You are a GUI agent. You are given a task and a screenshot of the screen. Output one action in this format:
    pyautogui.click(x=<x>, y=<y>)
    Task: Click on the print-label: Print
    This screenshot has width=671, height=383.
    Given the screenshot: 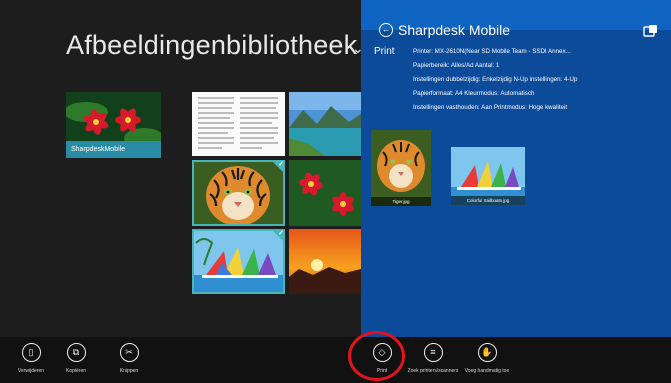 What is the action you would take?
    pyautogui.click(x=384, y=51)
    